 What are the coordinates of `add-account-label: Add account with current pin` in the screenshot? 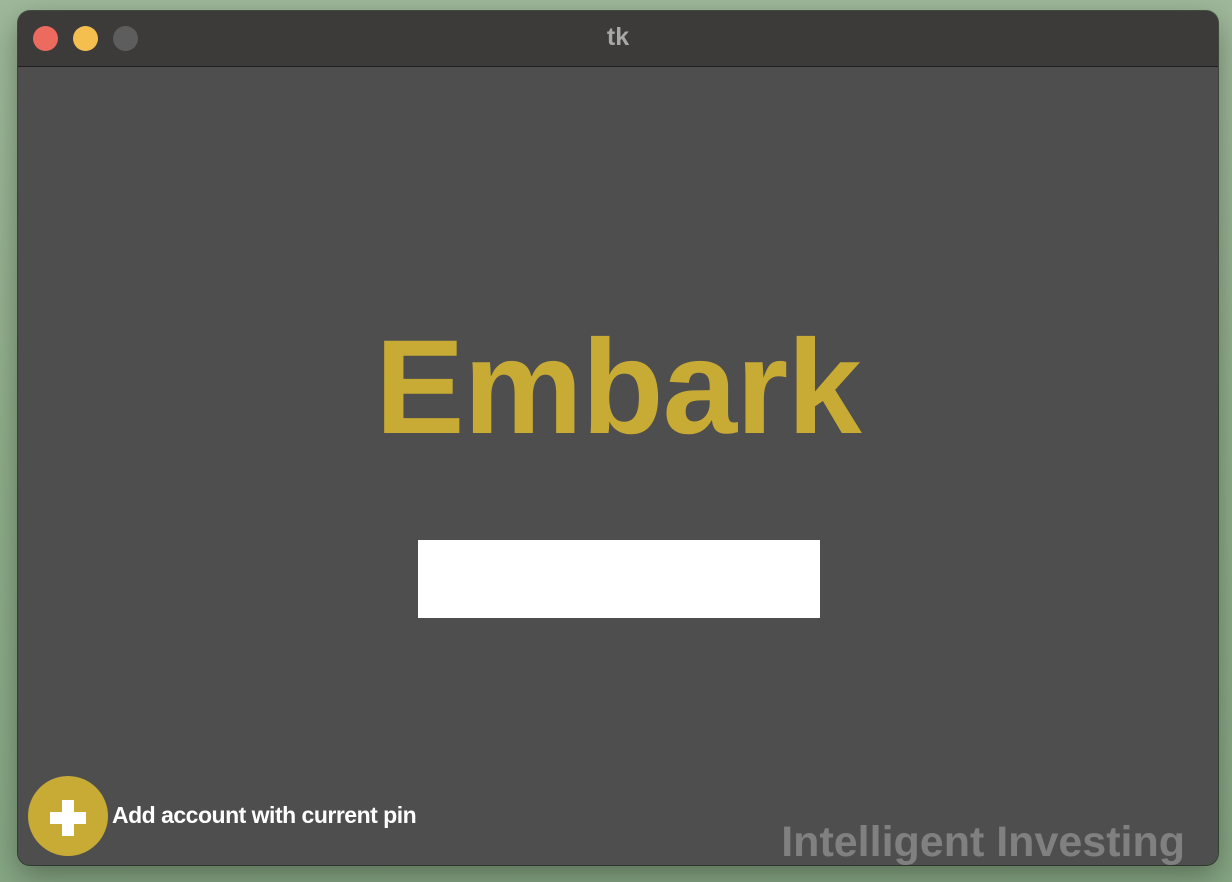 It's located at (264, 815).